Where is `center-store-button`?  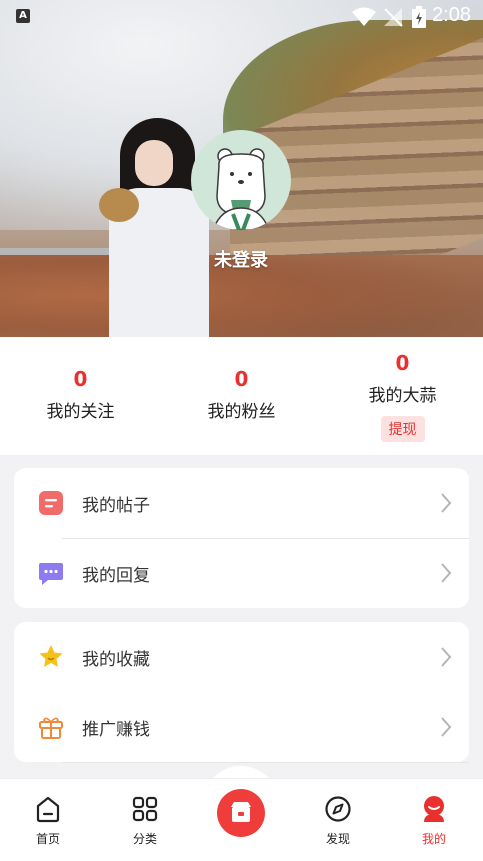 center-store-button is located at coordinates (241, 813).